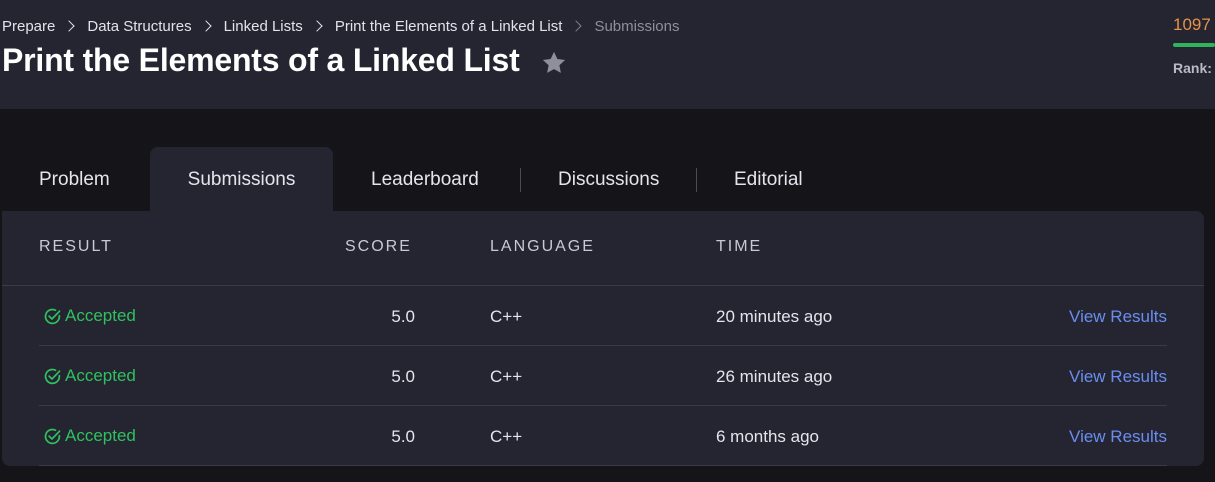 The height and width of the screenshot is (482, 1215). What do you see at coordinates (28, 26) in the screenshot?
I see `breadcrumb-prepare: Prepare` at bounding box center [28, 26].